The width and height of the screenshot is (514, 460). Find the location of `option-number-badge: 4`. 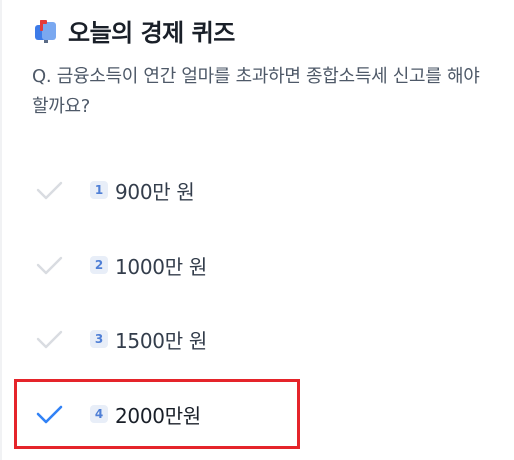

option-number-badge: 4 is located at coordinates (99, 414).